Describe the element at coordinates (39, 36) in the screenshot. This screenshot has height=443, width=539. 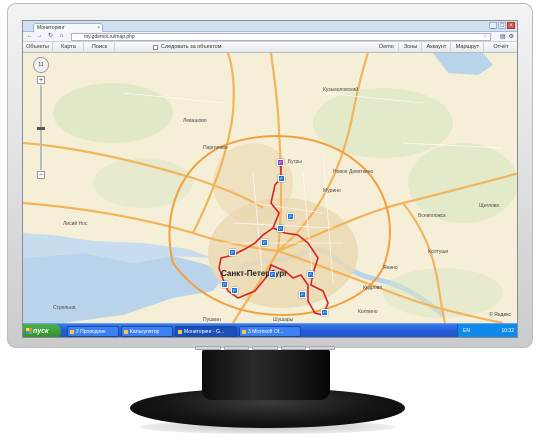
I see `forward-arrow-icon: →` at that location.